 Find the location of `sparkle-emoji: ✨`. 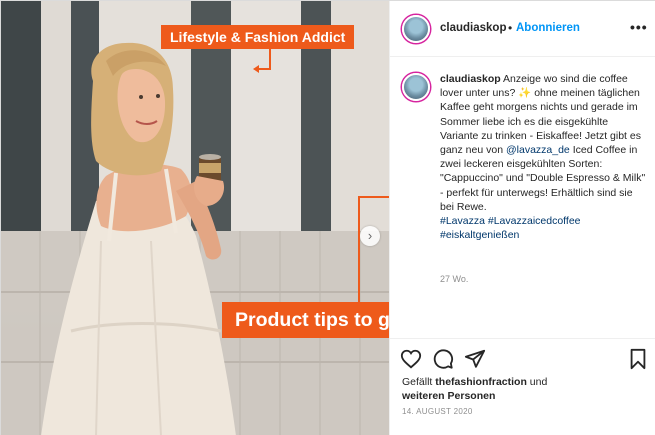

sparkle-emoji: ✨ is located at coordinates (525, 93).